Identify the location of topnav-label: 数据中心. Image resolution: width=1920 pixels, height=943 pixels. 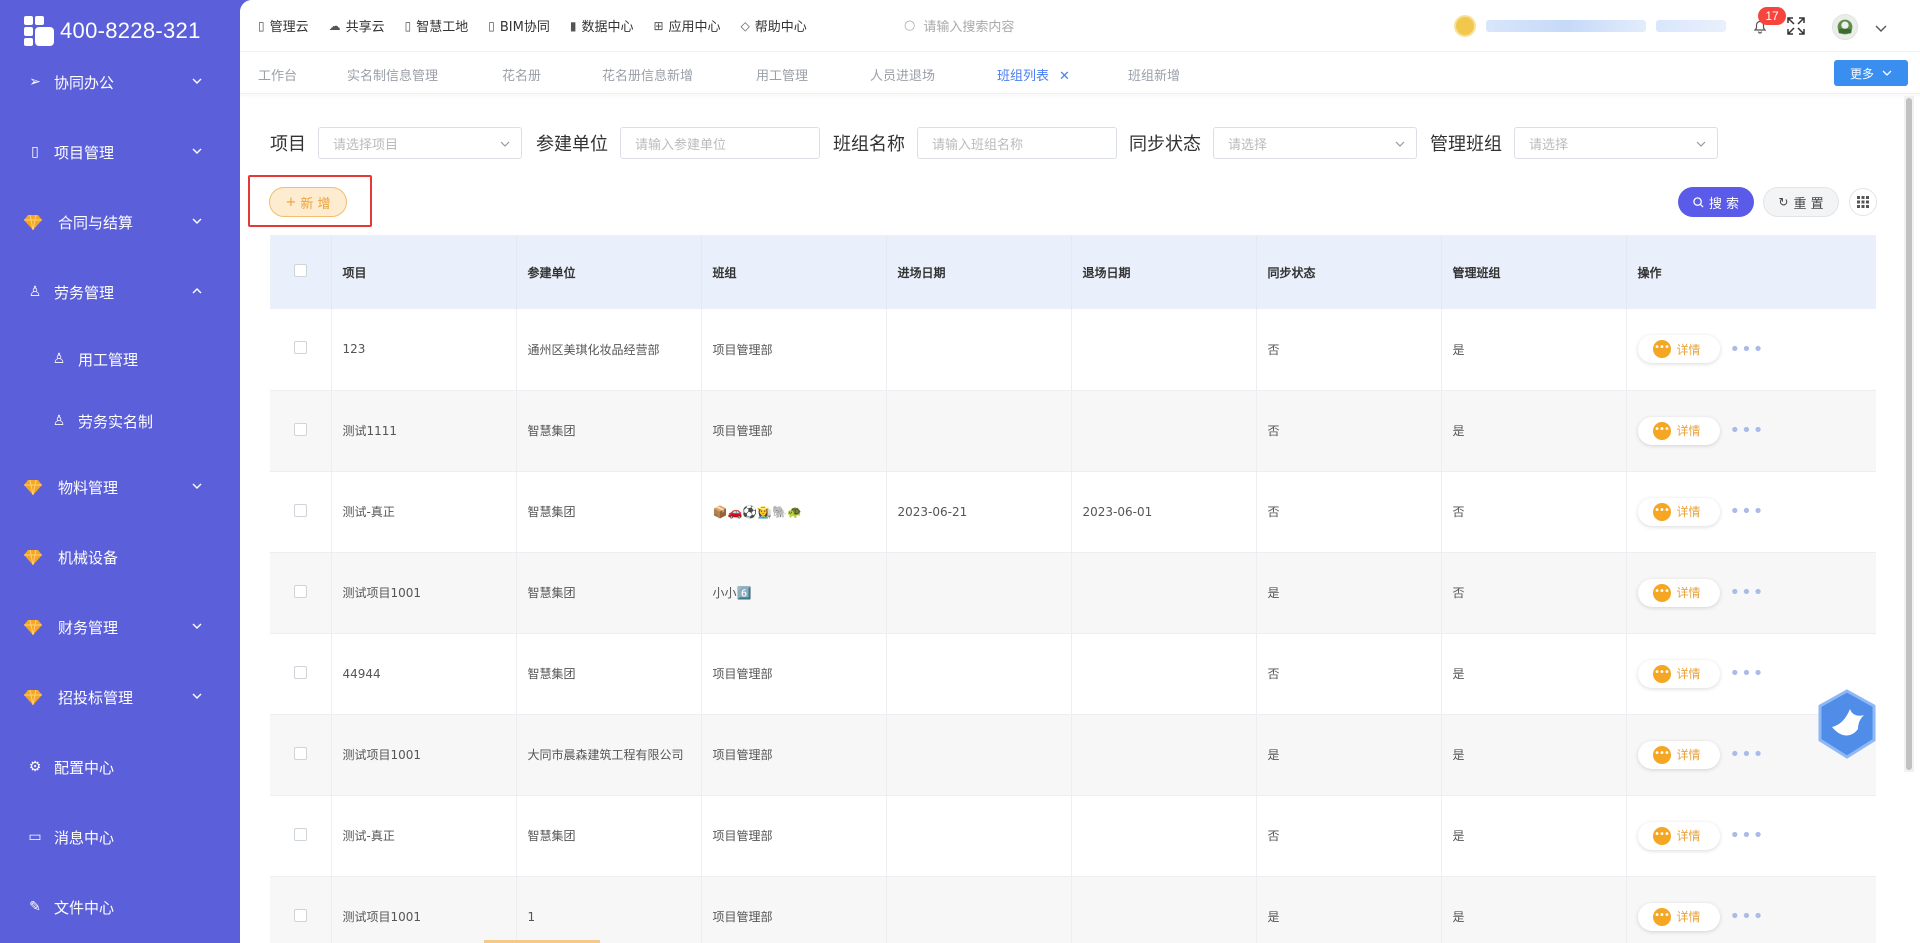
(607, 27).